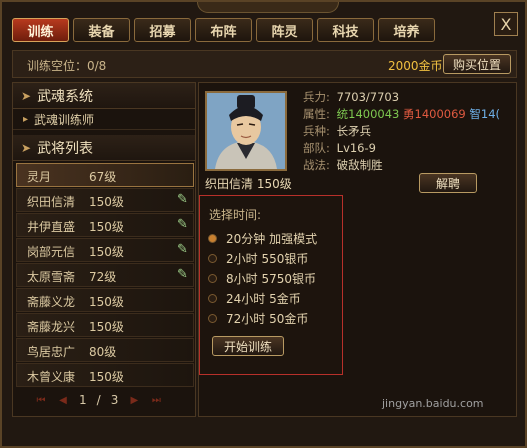 This screenshot has width=527, height=448. What do you see at coordinates (51, 327) in the screenshot?
I see `general-name: 斋藤龙兴` at bounding box center [51, 327].